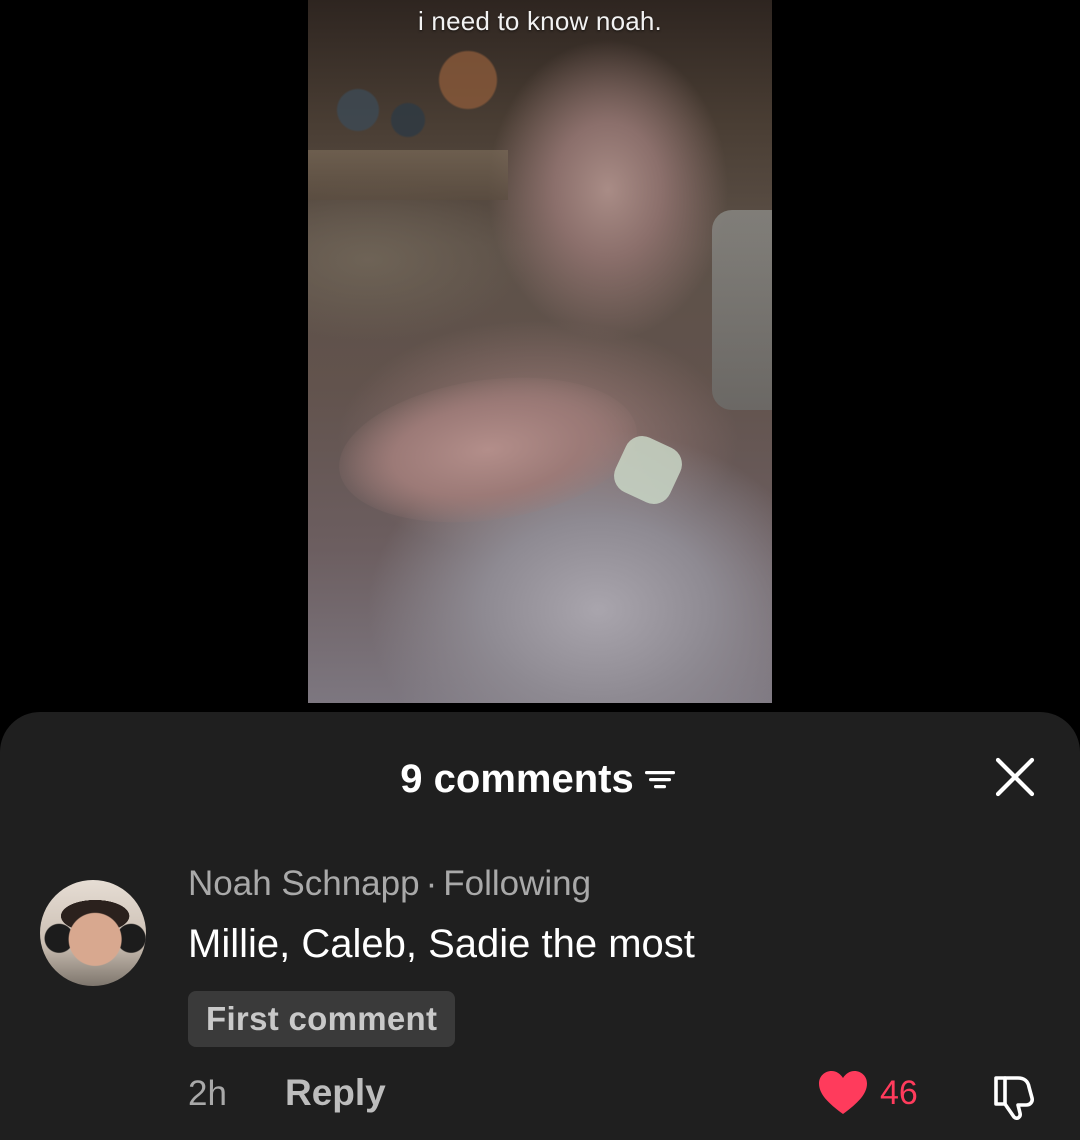 This screenshot has width=1080, height=1140. What do you see at coordinates (517, 778) in the screenshot?
I see `comments-count: 9 comments` at bounding box center [517, 778].